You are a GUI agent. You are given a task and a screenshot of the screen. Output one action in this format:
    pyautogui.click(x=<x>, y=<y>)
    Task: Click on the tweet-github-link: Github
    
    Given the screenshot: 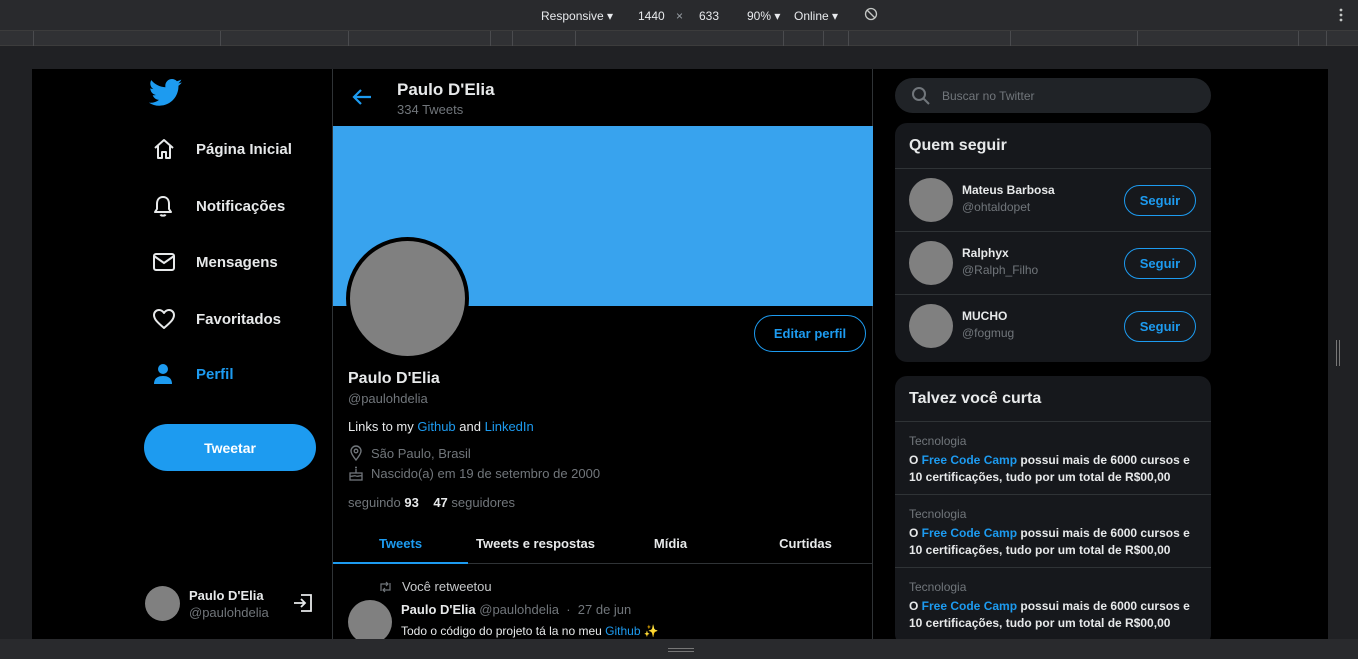 What is the action you would take?
    pyautogui.click(x=622, y=631)
    